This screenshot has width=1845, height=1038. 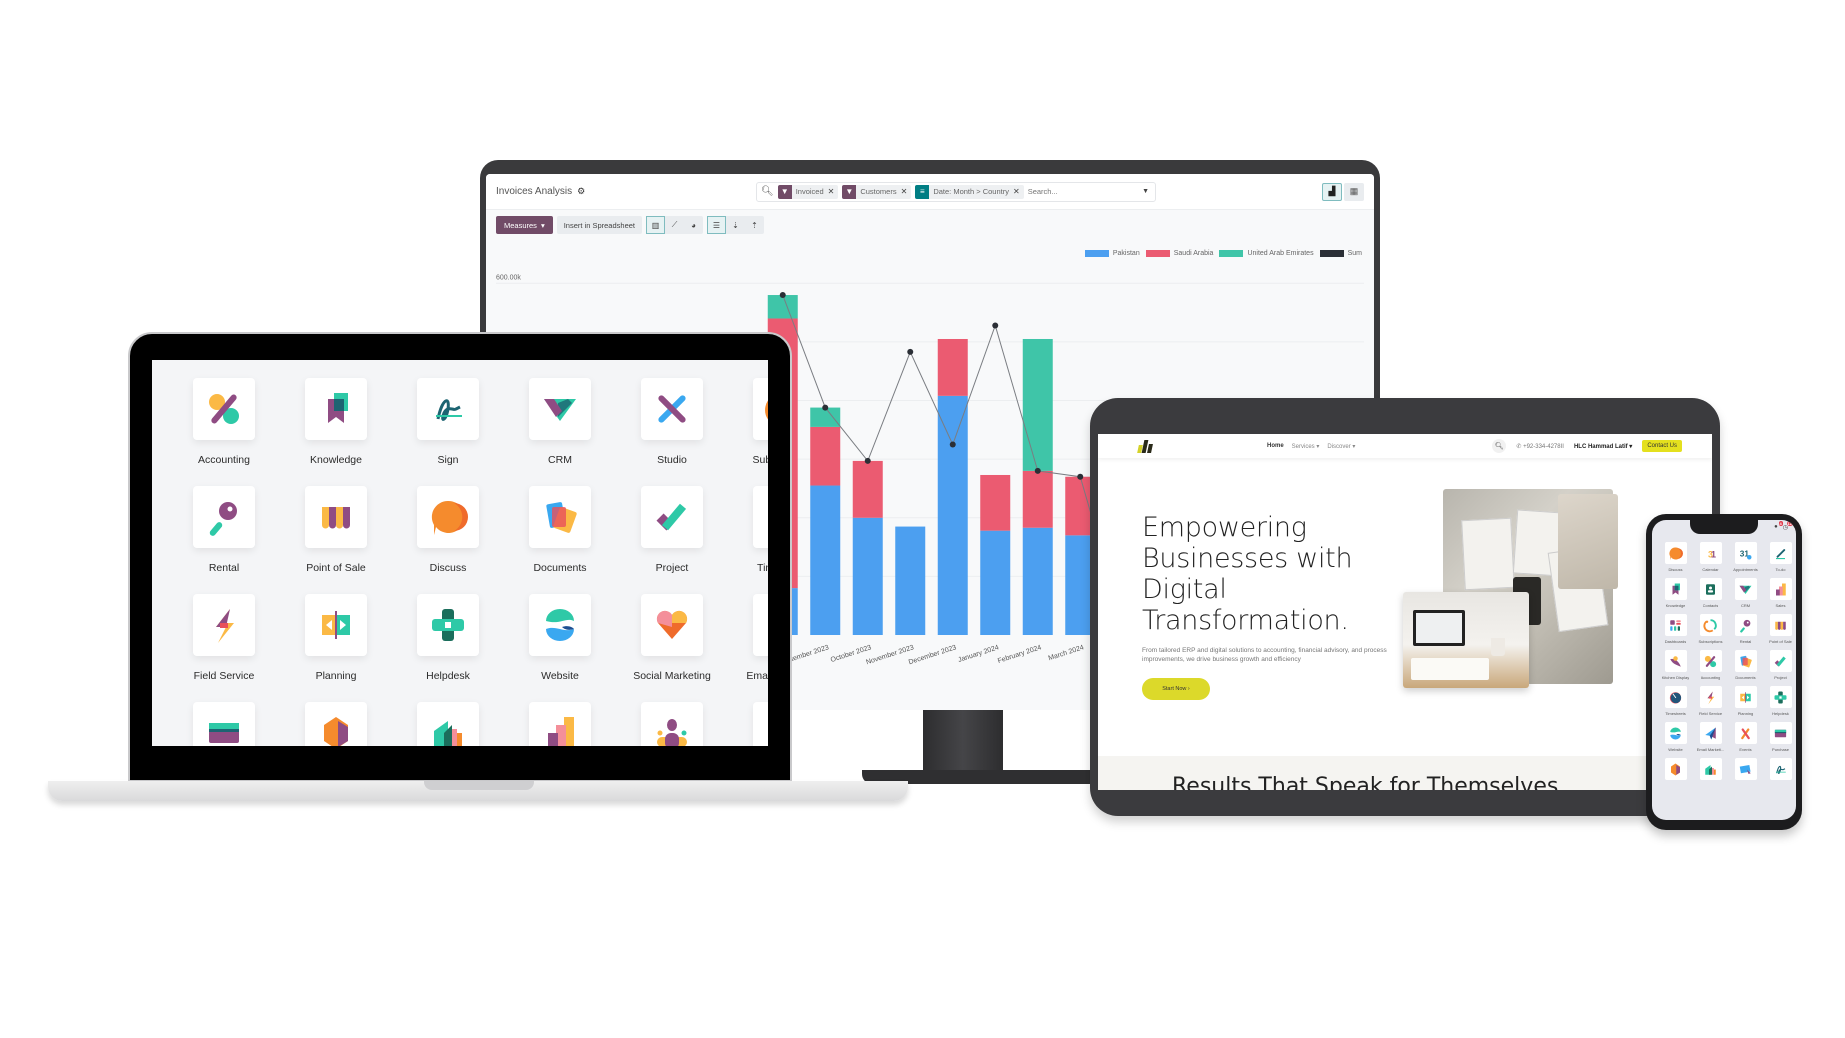 What do you see at coordinates (1675, 665) in the screenshot?
I see `phone-app-kitchen-display: Kitchen Display` at bounding box center [1675, 665].